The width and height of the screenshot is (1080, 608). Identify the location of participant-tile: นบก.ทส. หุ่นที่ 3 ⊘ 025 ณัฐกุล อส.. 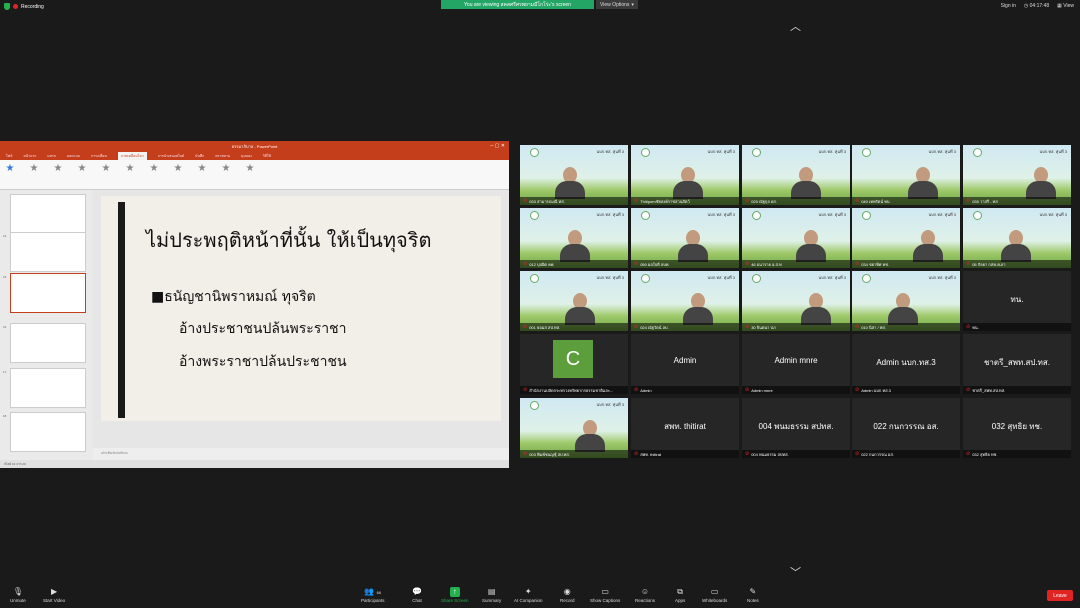
(796, 175).